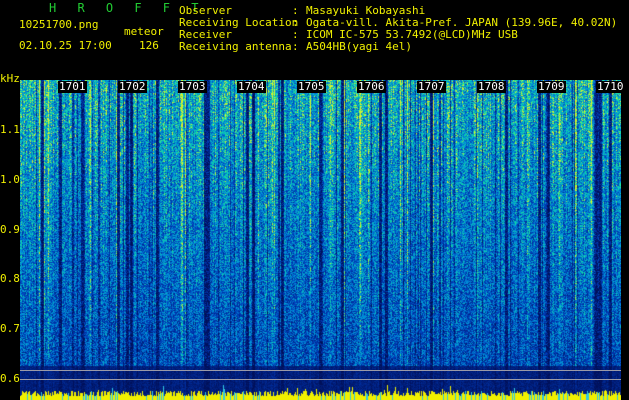 The height and width of the screenshot is (400, 629). I want to click on antenna-value: A504HB(yagi 4el), so click(359, 46).